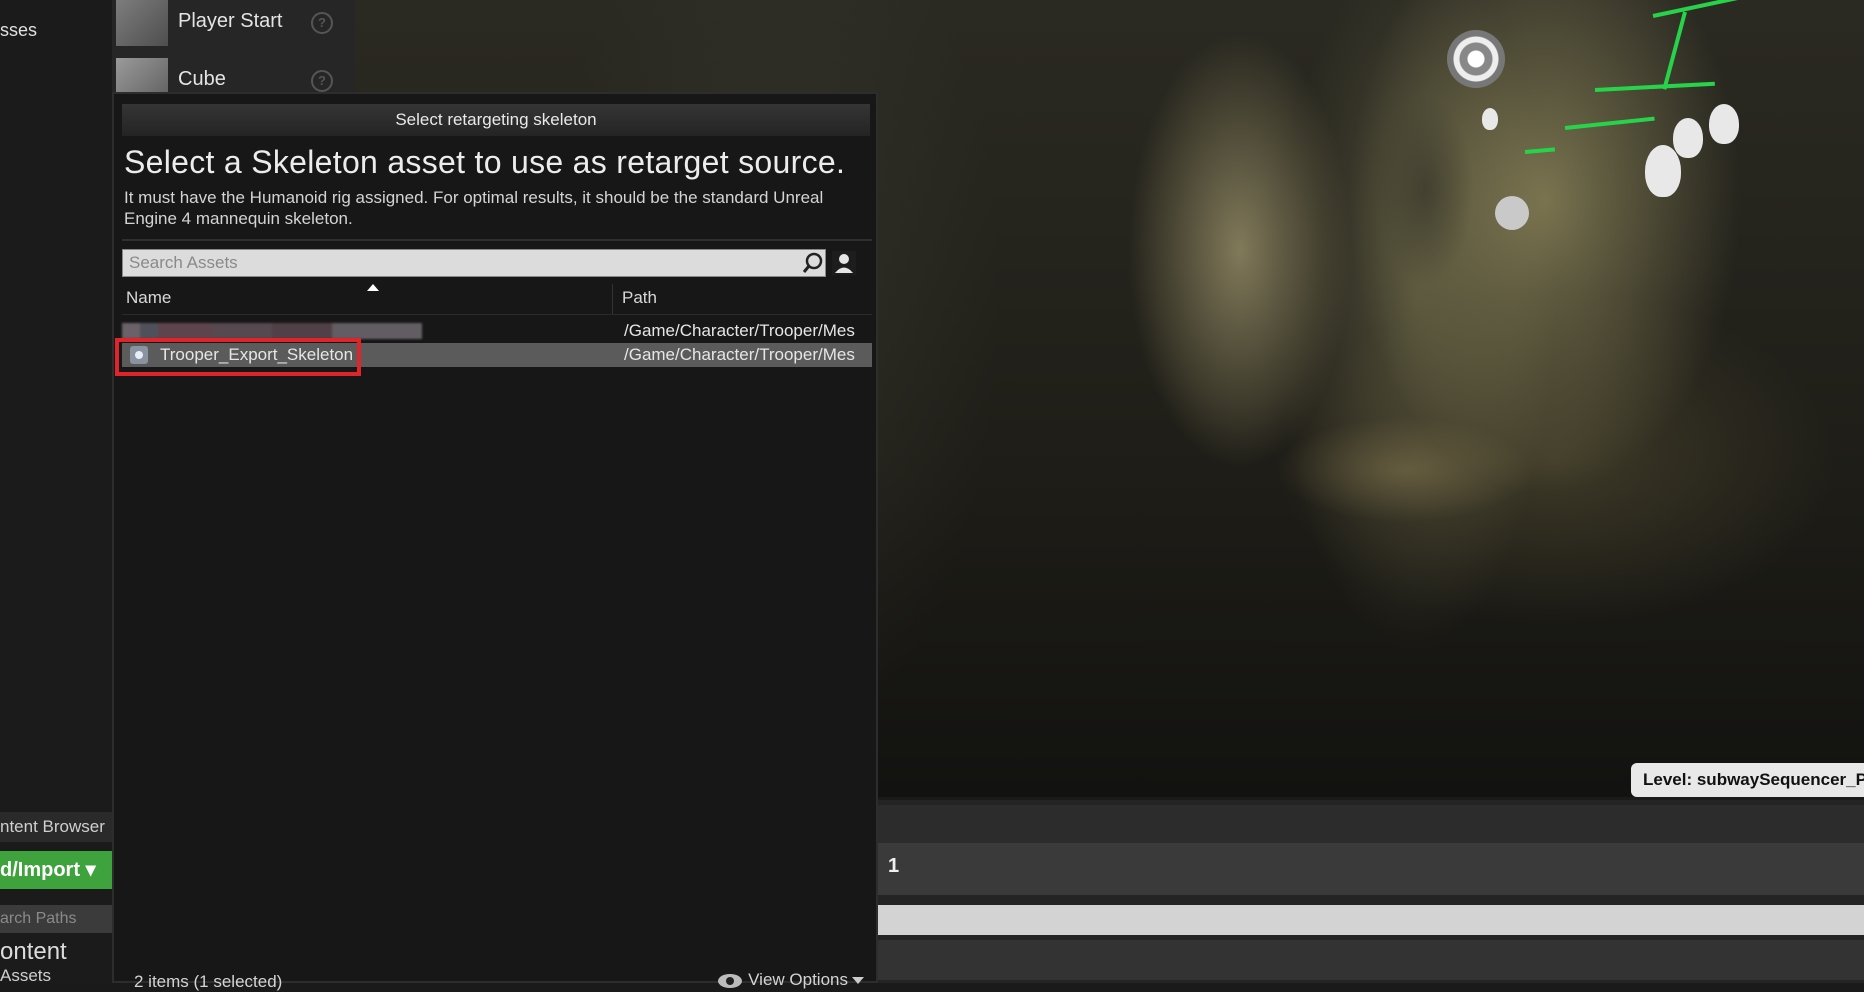  I want to click on player-start-icon, so click(142, 23).